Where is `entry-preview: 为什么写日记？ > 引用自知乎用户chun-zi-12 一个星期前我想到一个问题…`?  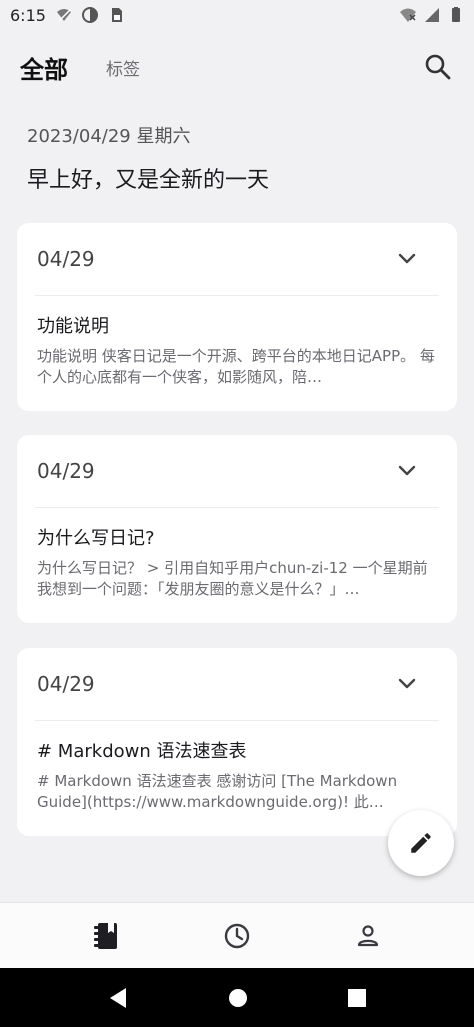 entry-preview: 为什么写日记？ > 引用自知乎用户chun-zi-12 一个星期前我想到一个问题… is located at coordinates (232, 578).